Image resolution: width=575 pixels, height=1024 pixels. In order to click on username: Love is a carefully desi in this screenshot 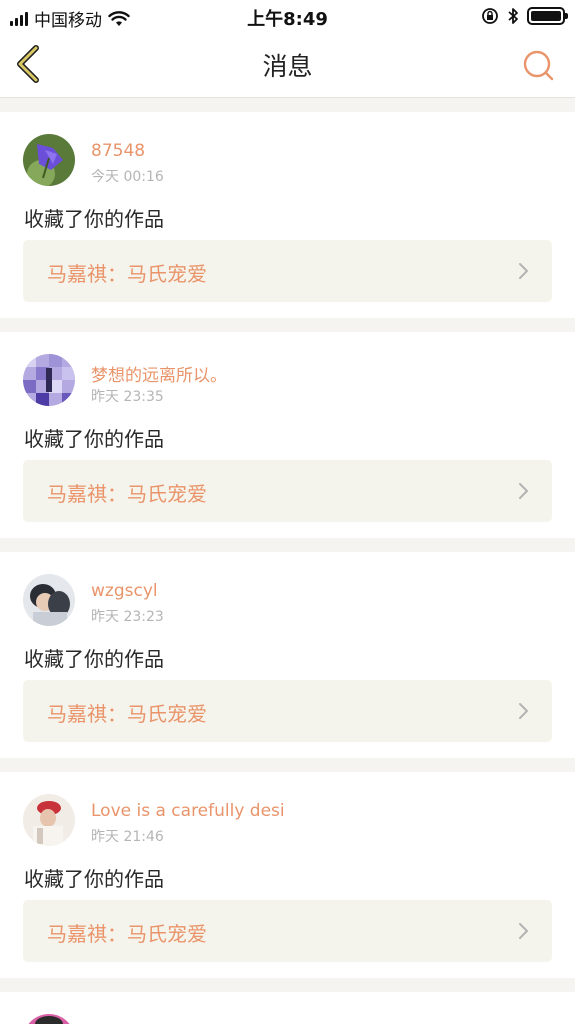, I will do `click(188, 811)`.